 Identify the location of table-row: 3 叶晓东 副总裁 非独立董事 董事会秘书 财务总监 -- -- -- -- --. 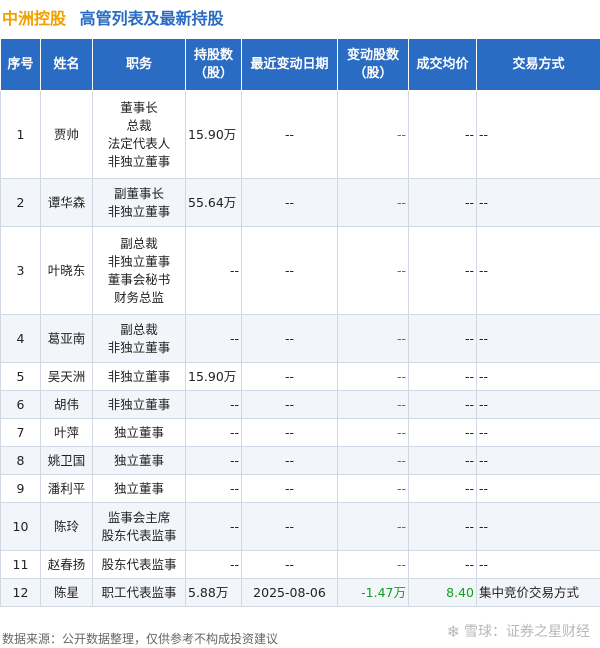
(300, 270).